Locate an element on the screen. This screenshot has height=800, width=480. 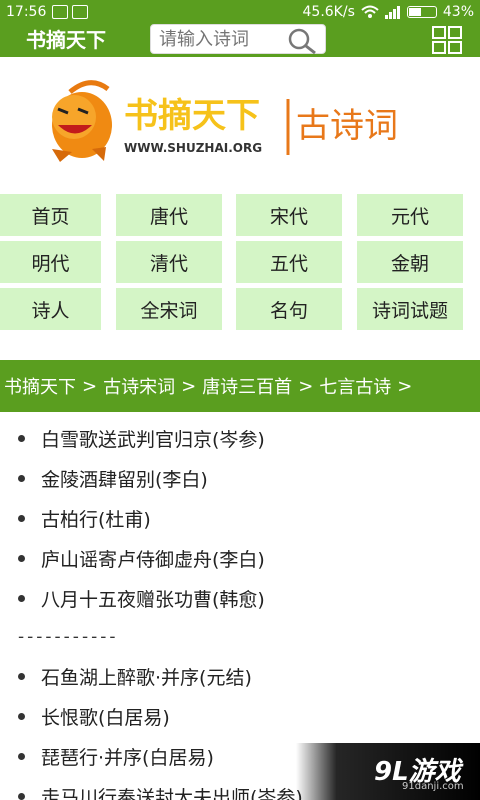
list-item: 庐山谣寄卢侍御虚舟(李白) is located at coordinates (240, 558).